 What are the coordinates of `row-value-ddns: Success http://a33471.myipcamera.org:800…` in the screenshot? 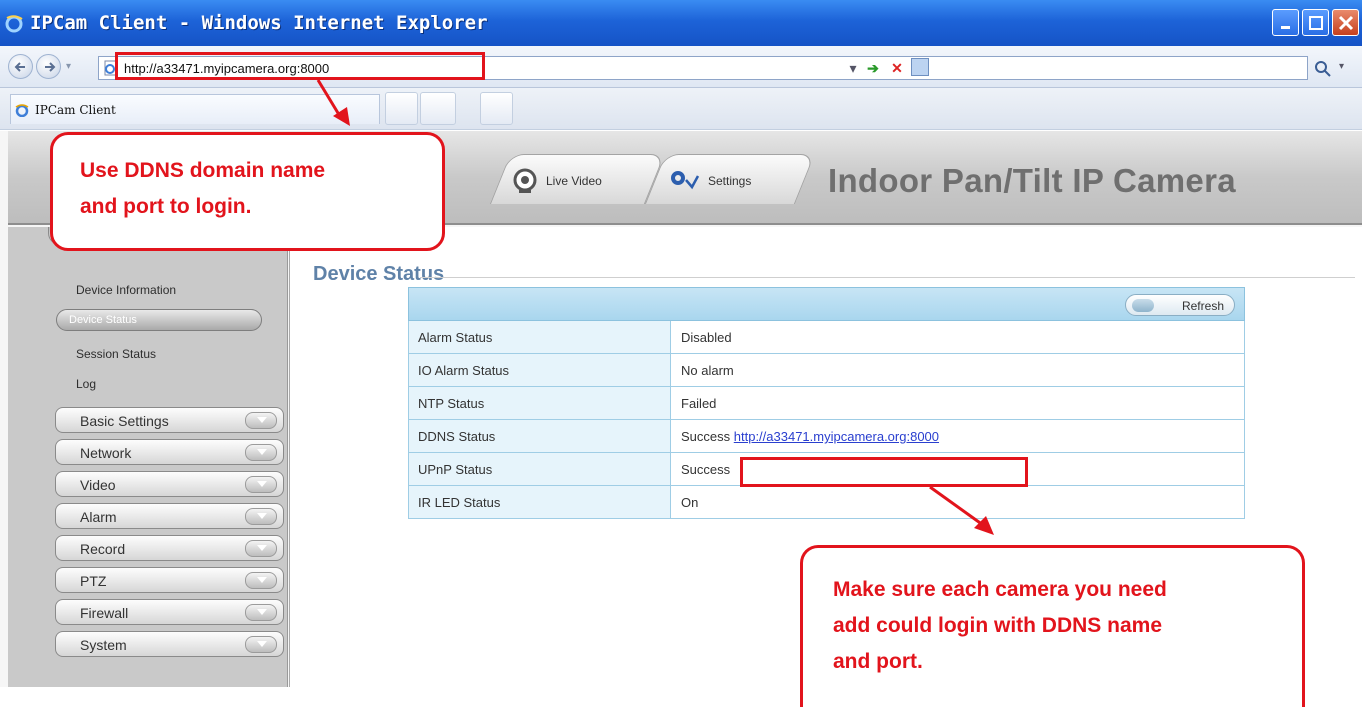 It's located at (957, 436).